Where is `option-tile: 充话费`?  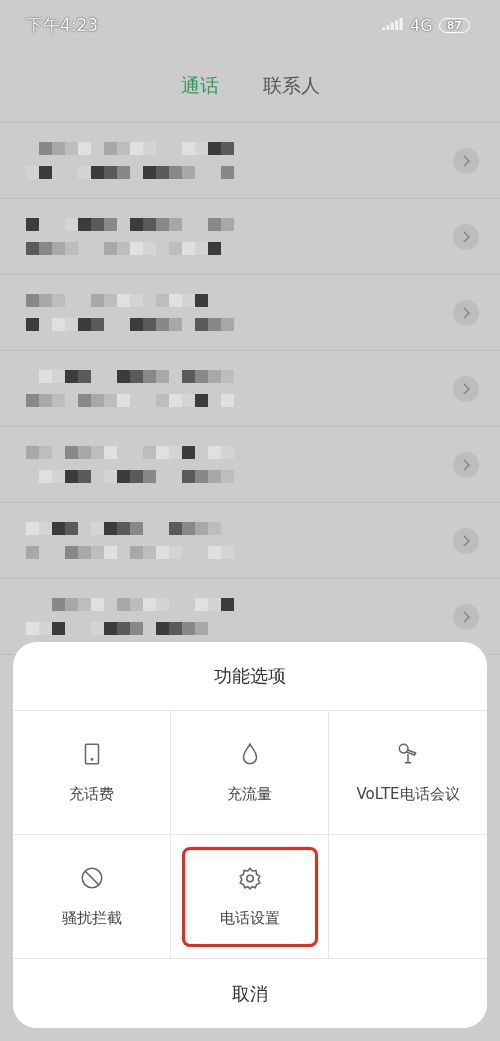
option-tile: 充话费 is located at coordinates (91, 772).